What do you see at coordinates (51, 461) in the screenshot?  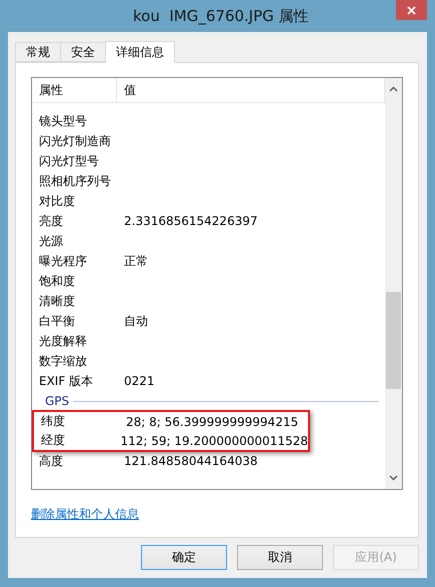 I see `property-name: 高度` at bounding box center [51, 461].